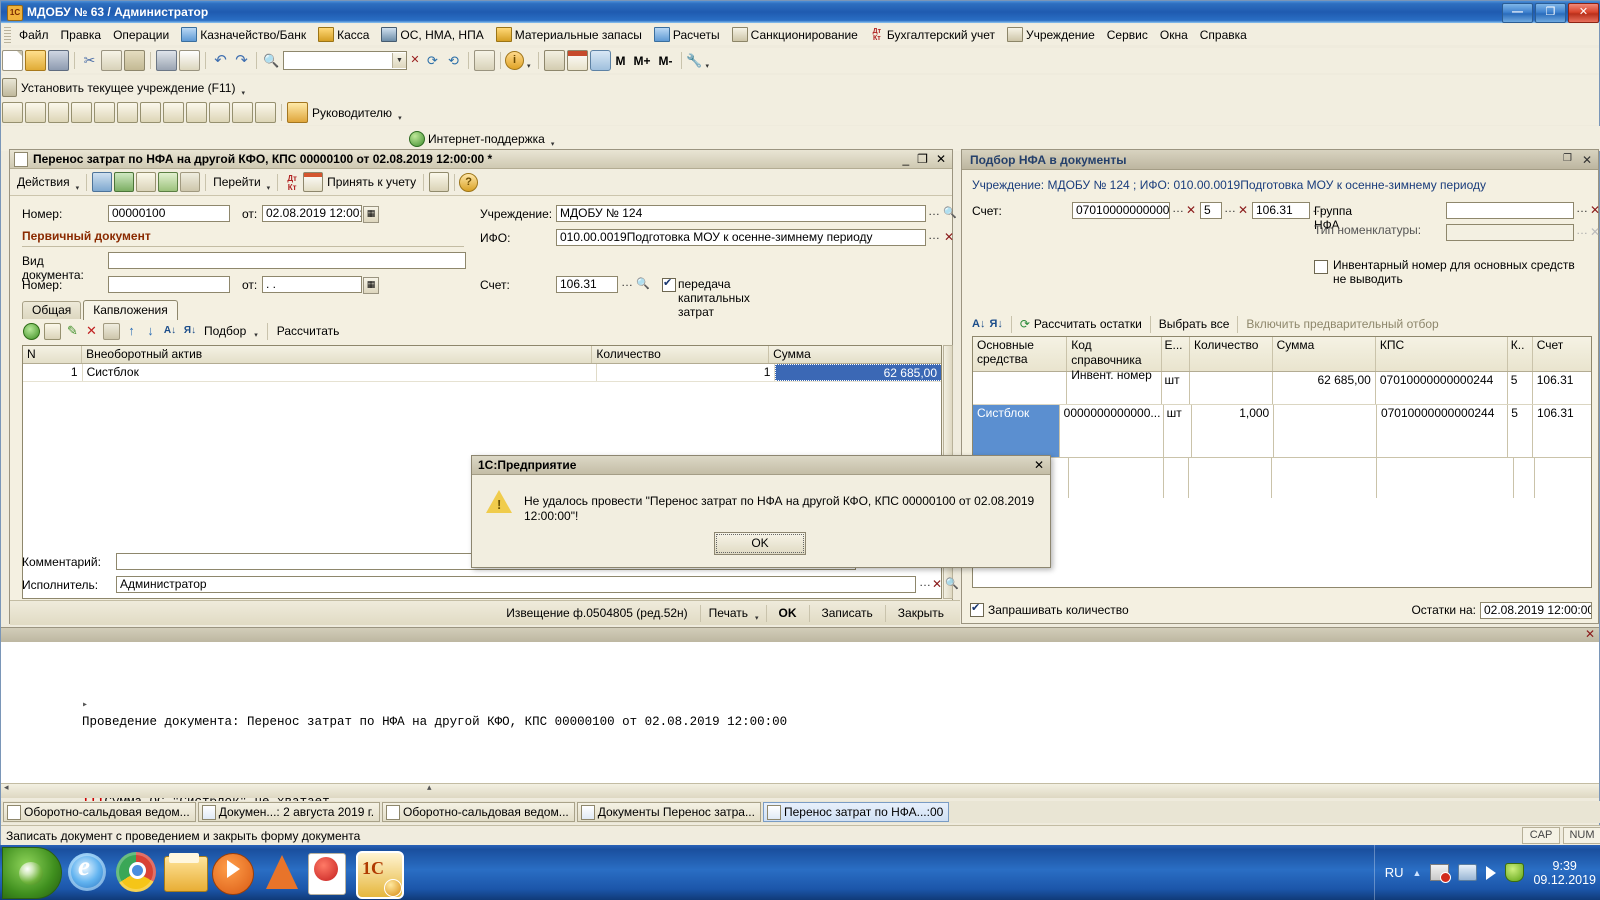 Image resolution: width=1600 pixels, height=900 pixels. Describe the element at coordinates (482, 373) in the screenshot. I see `table-row: 1 Систблок 1 62 685,00` at that location.